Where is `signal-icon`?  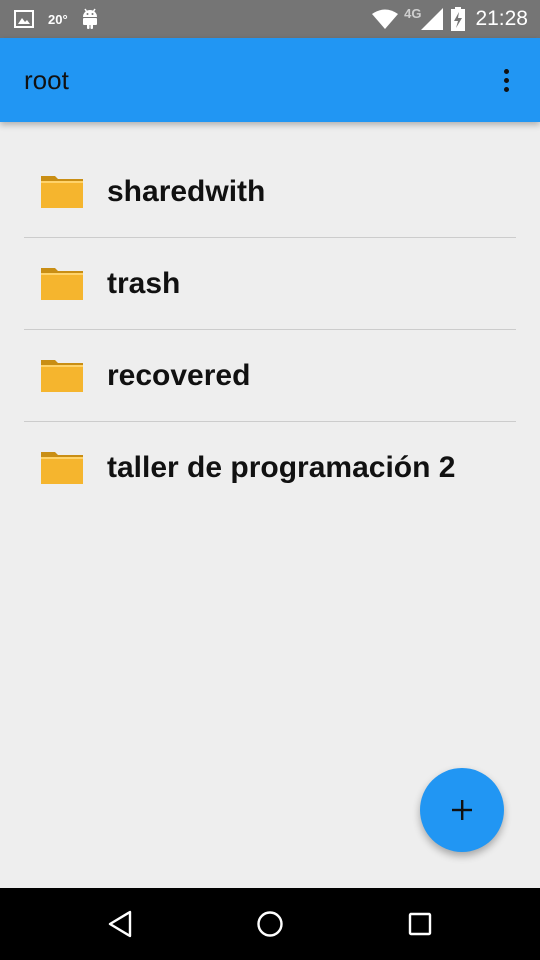
signal-icon is located at coordinates (432, 19).